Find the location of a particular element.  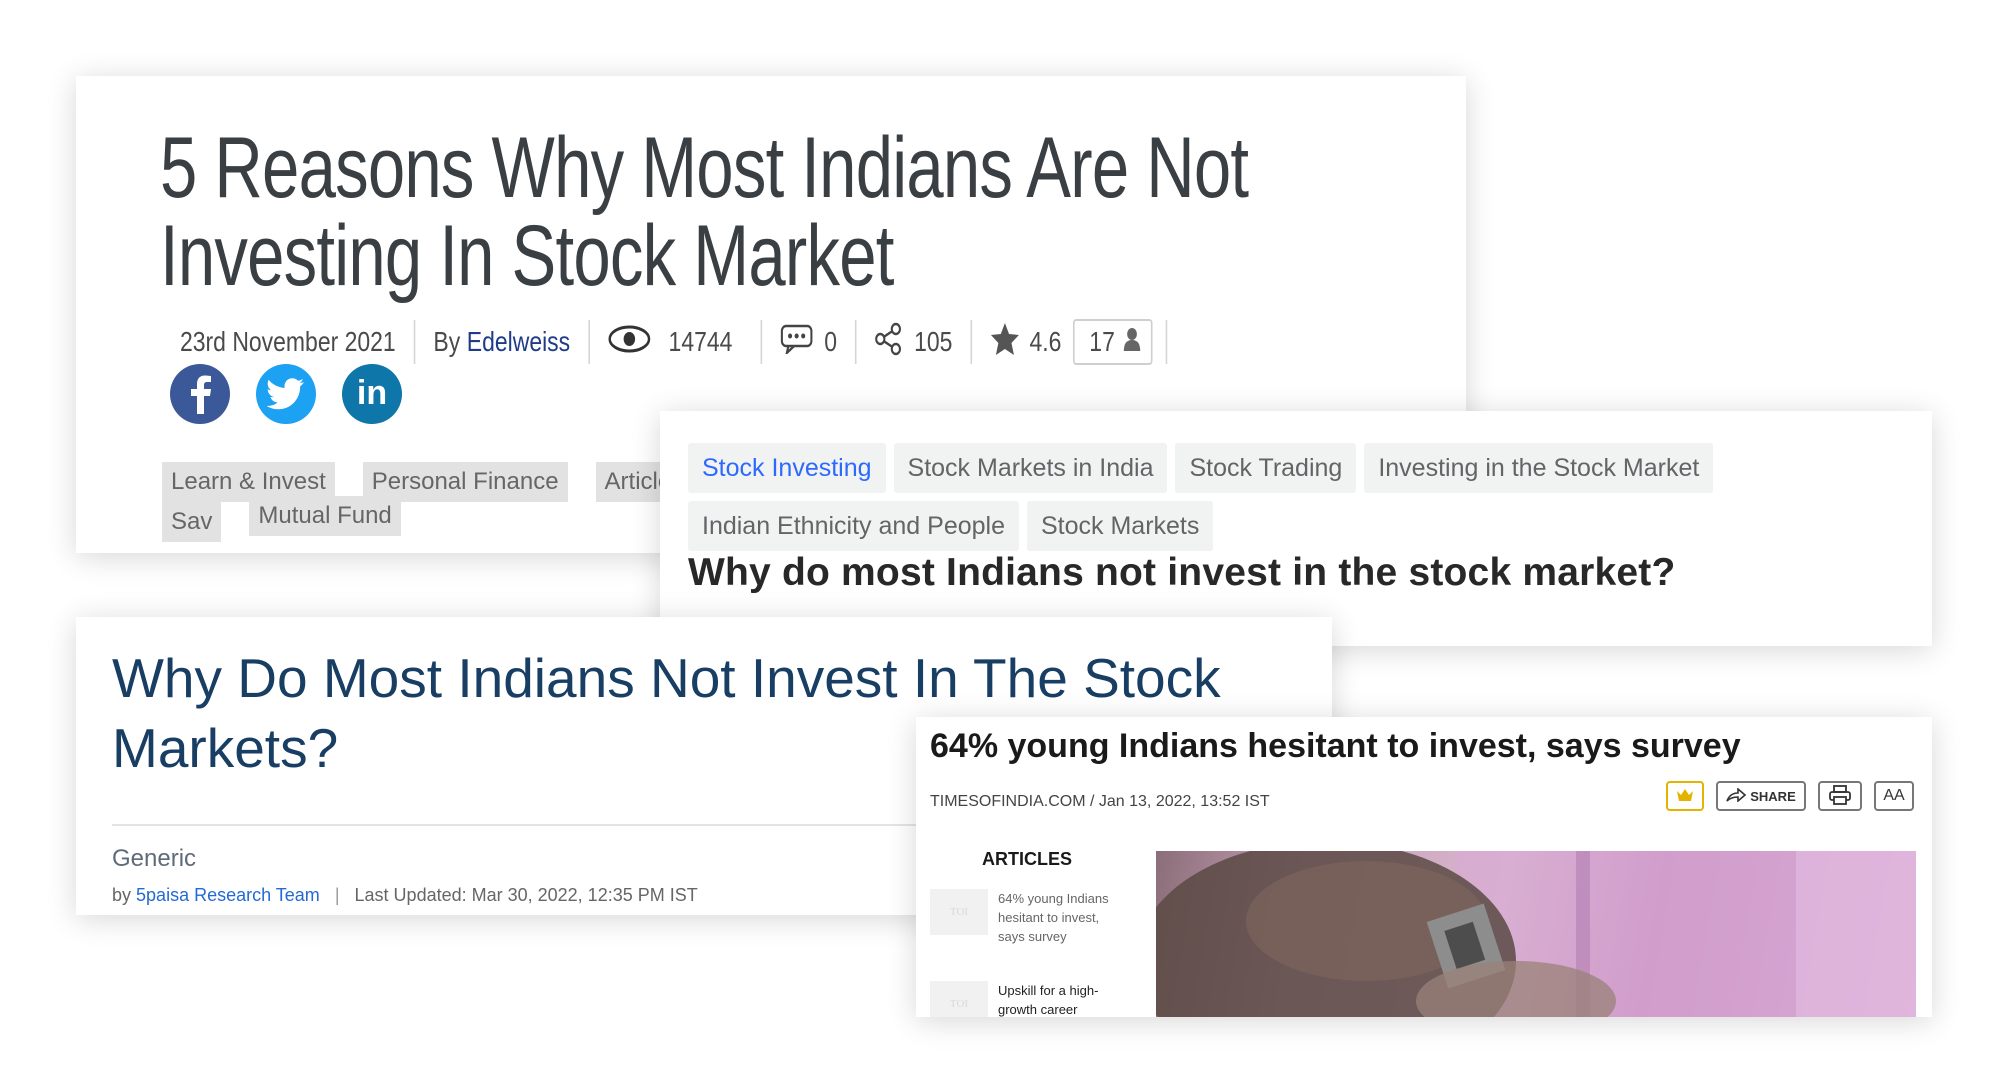

bookmark-button is located at coordinates (1685, 796).